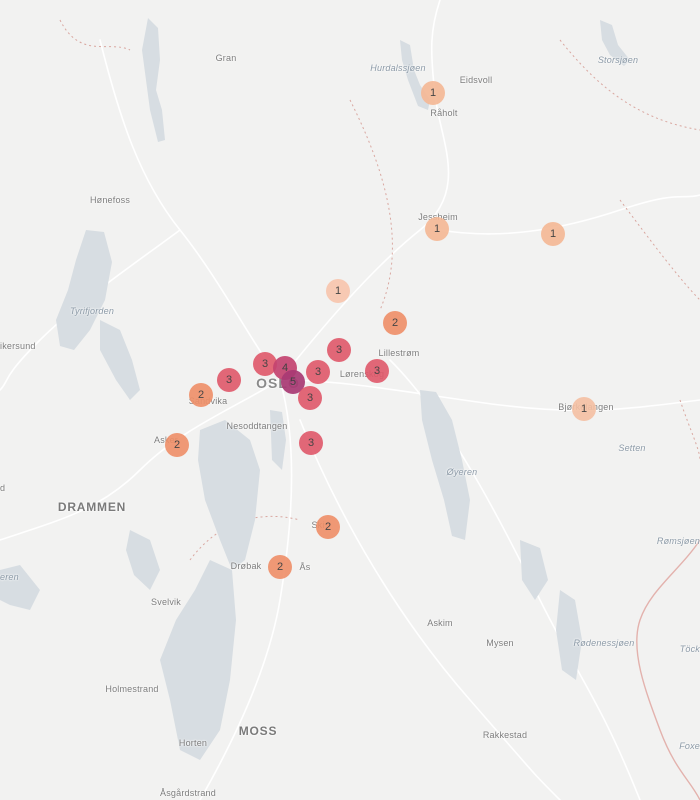 The width and height of the screenshot is (700, 800). What do you see at coordinates (201, 395) in the screenshot?
I see `cluster-marker-sandvika: 2` at bounding box center [201, 395].